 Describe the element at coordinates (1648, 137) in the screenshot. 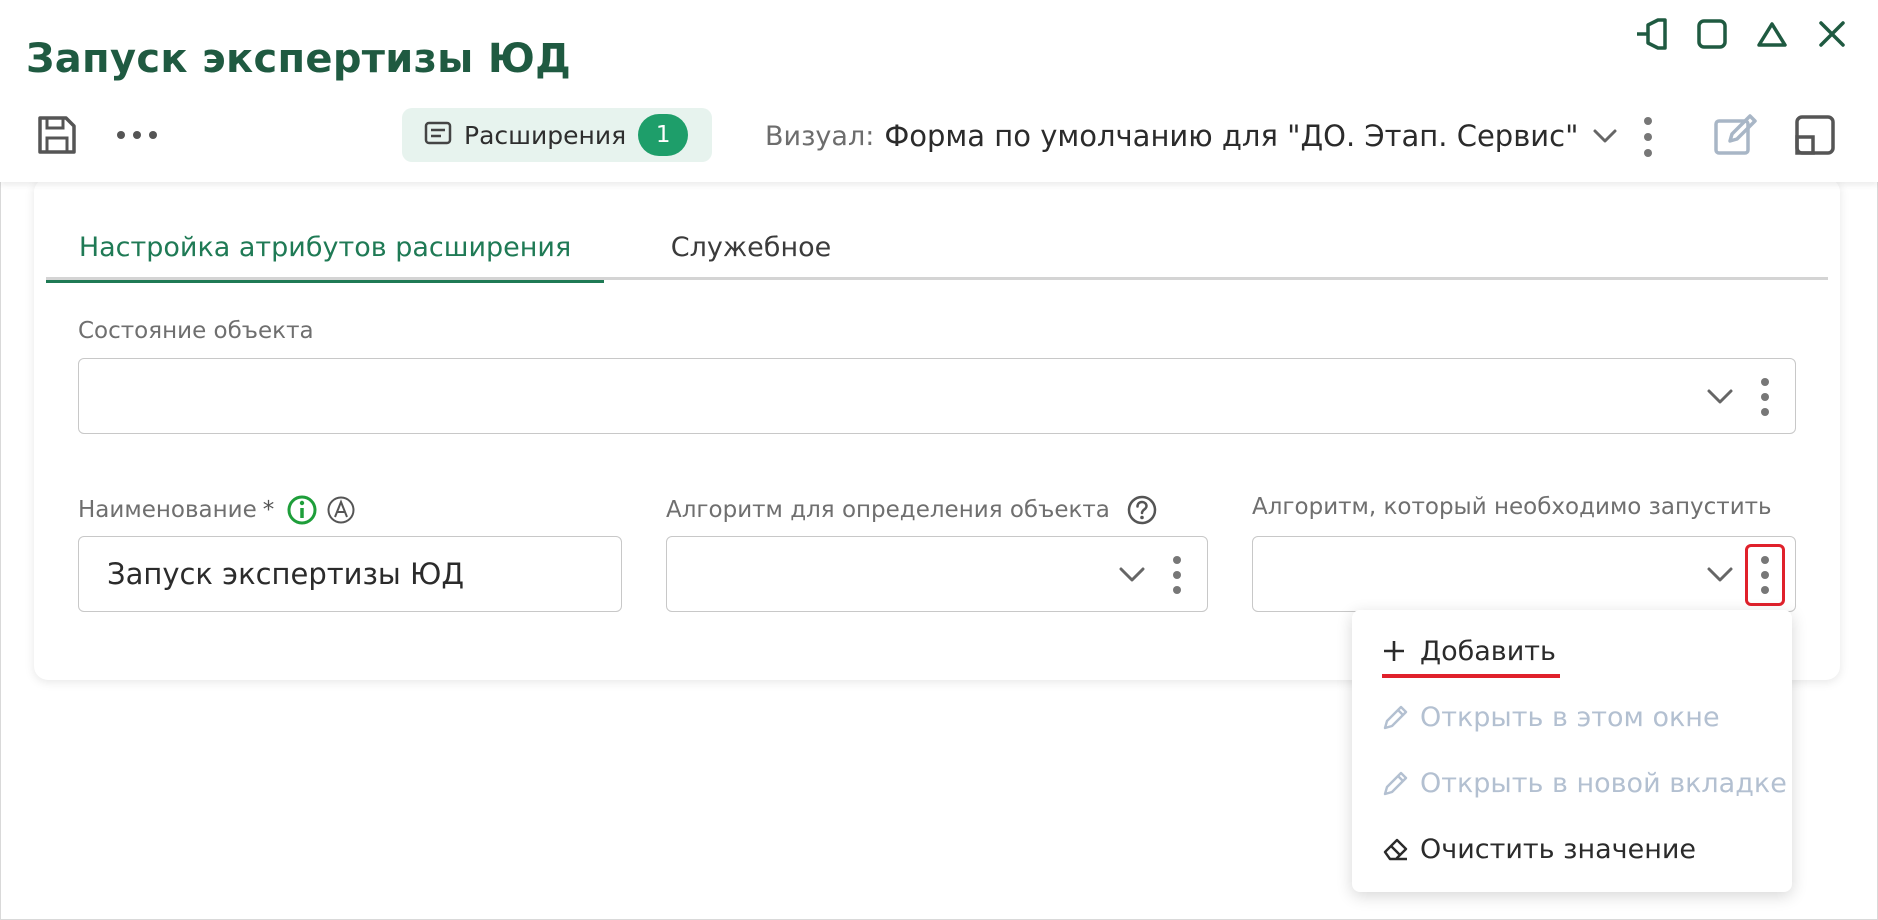

I see `visual-more-icon` at that location.